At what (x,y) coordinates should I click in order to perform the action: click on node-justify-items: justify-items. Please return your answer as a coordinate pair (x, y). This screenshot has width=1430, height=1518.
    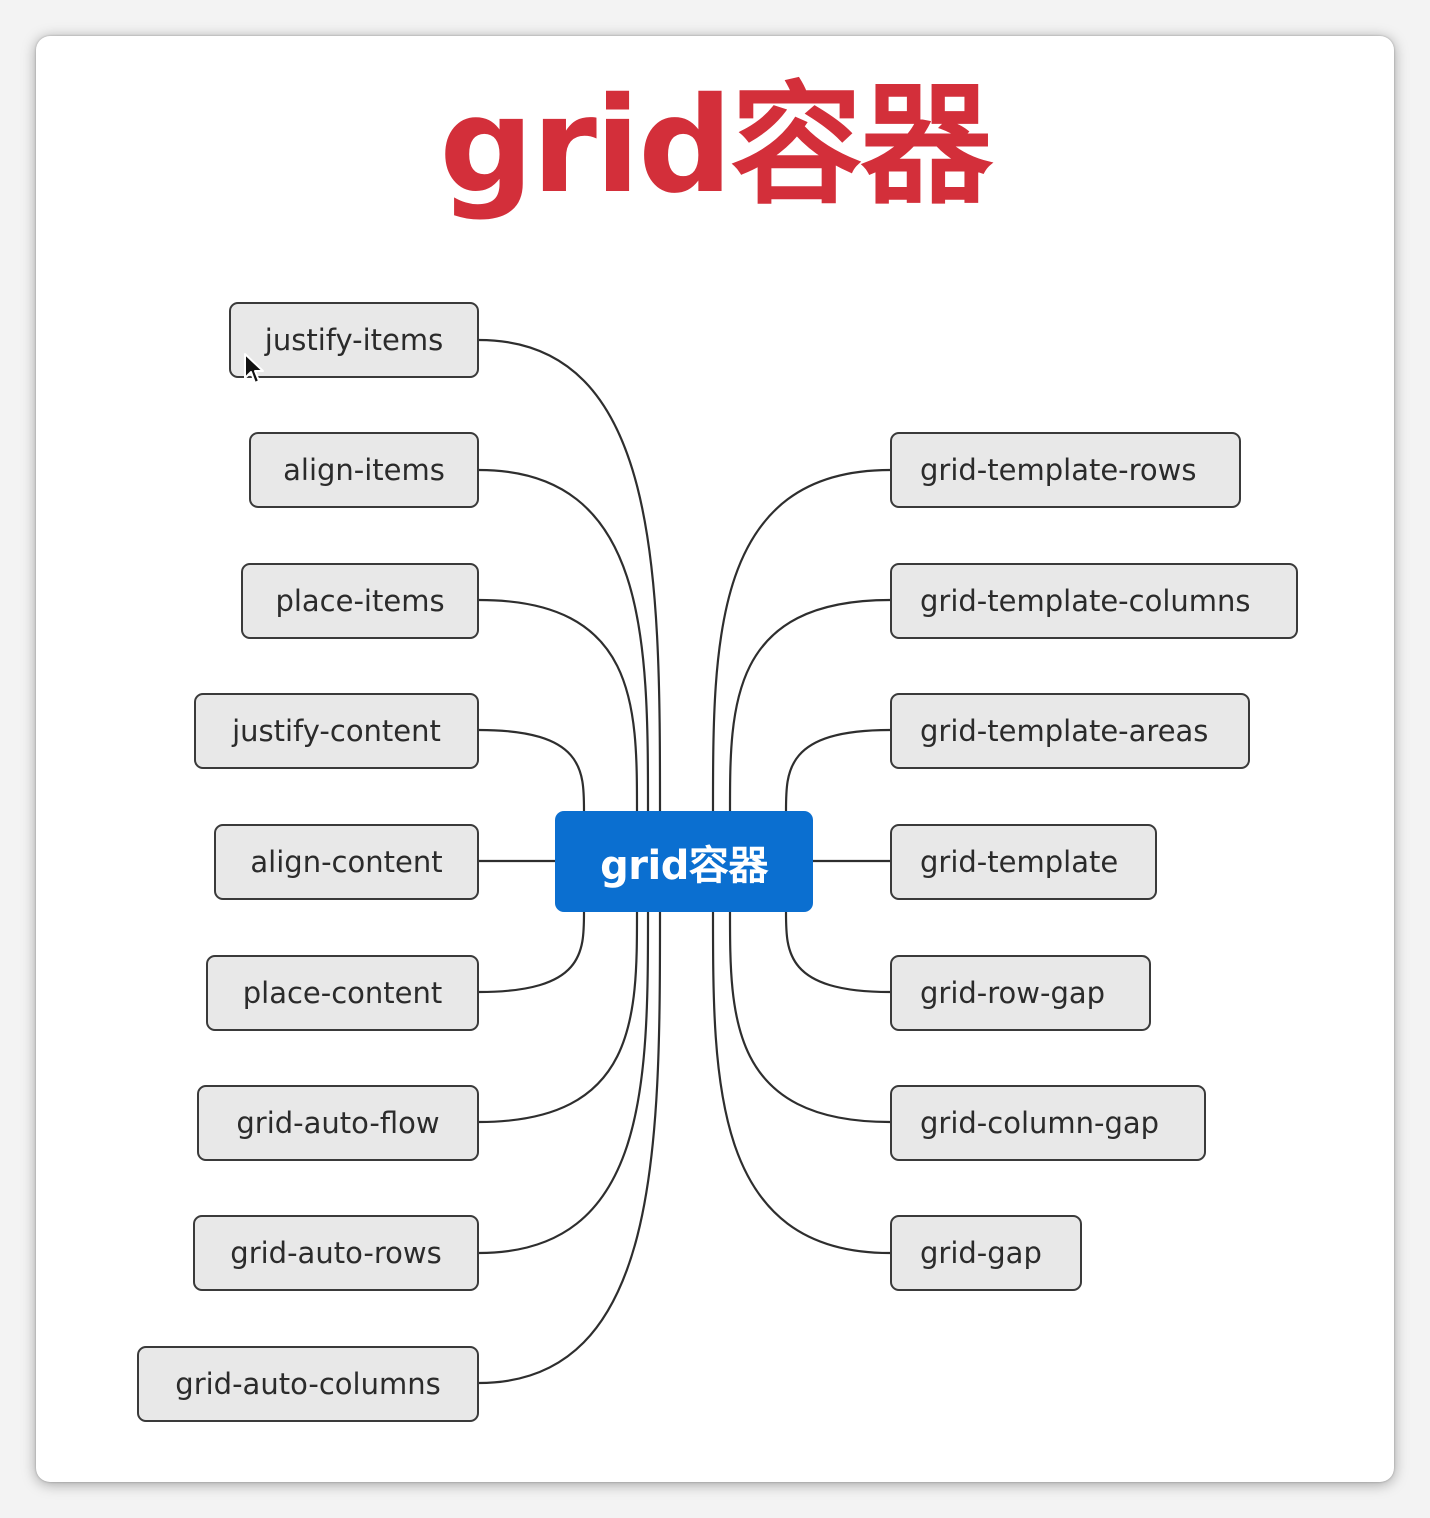
    Looking at the image, I should click on (354, 340).